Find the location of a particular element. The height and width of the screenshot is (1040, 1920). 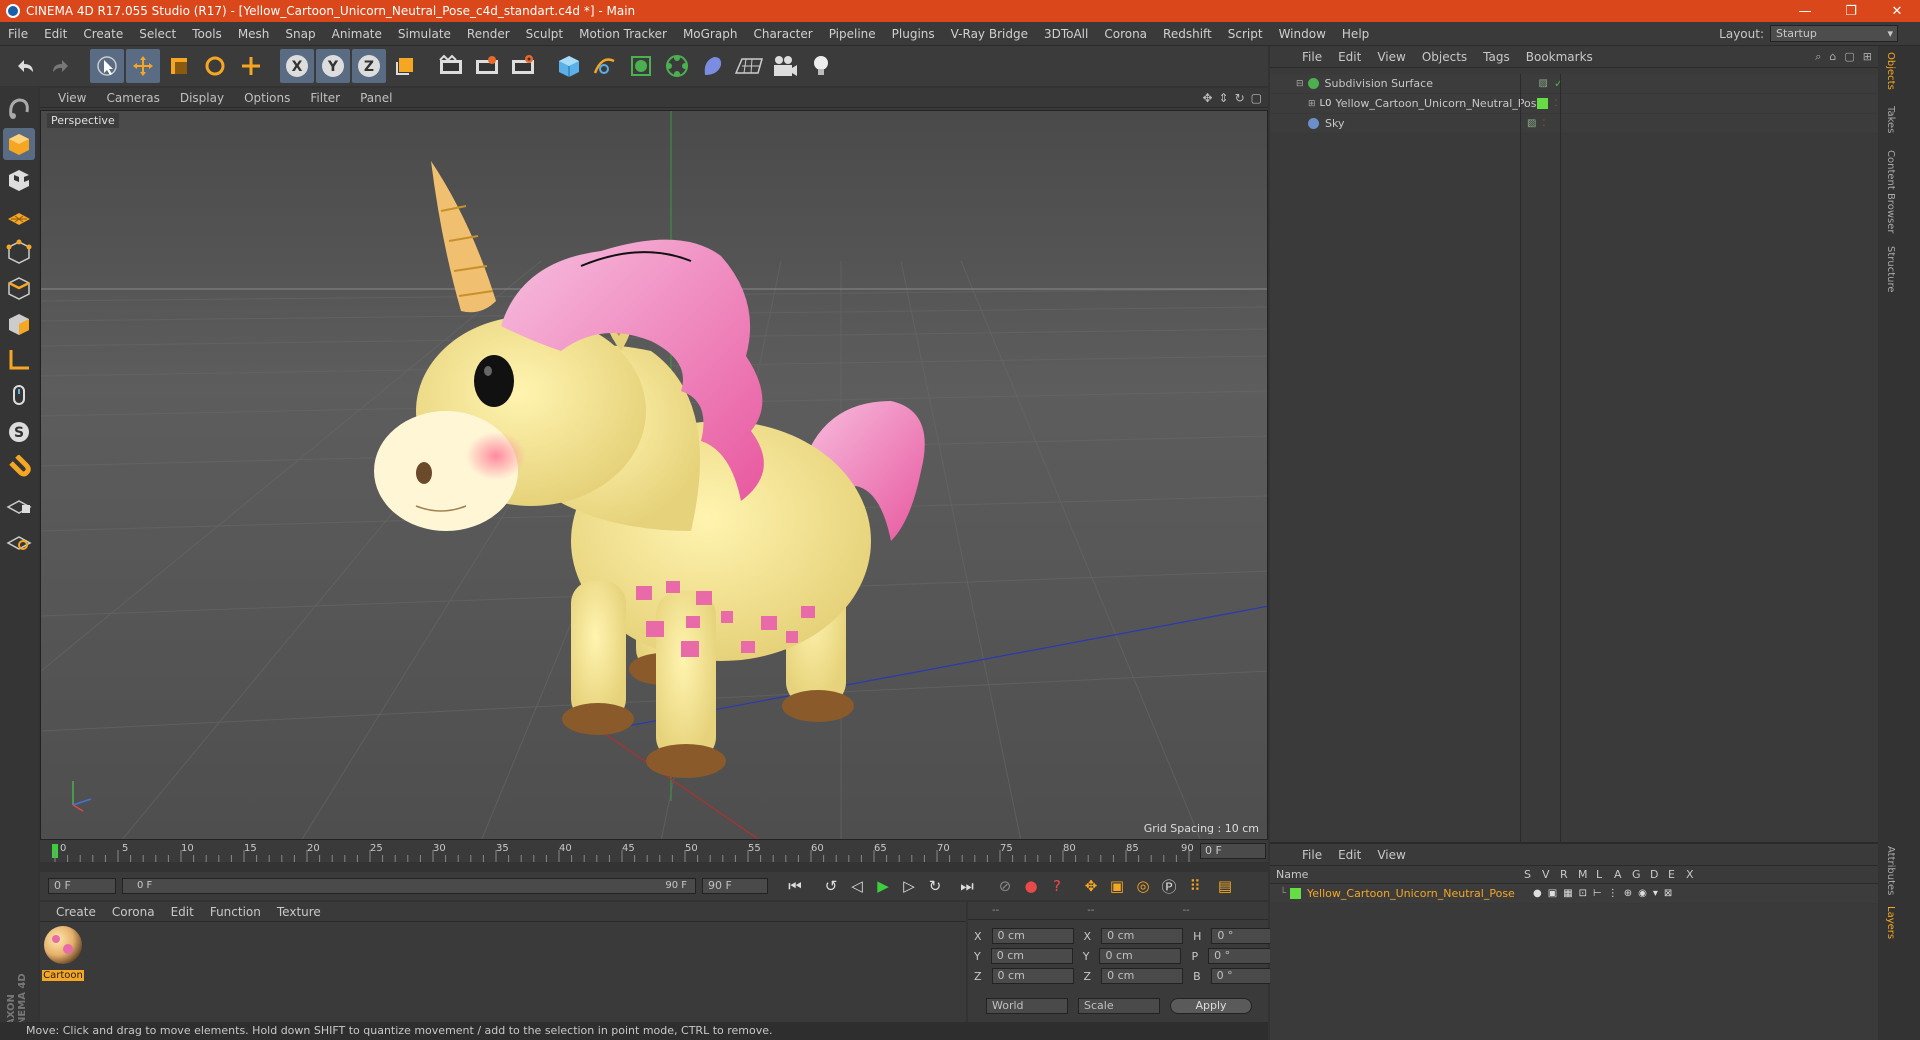

expand-icon: ⊞ is located at coordinates (1312, 104).